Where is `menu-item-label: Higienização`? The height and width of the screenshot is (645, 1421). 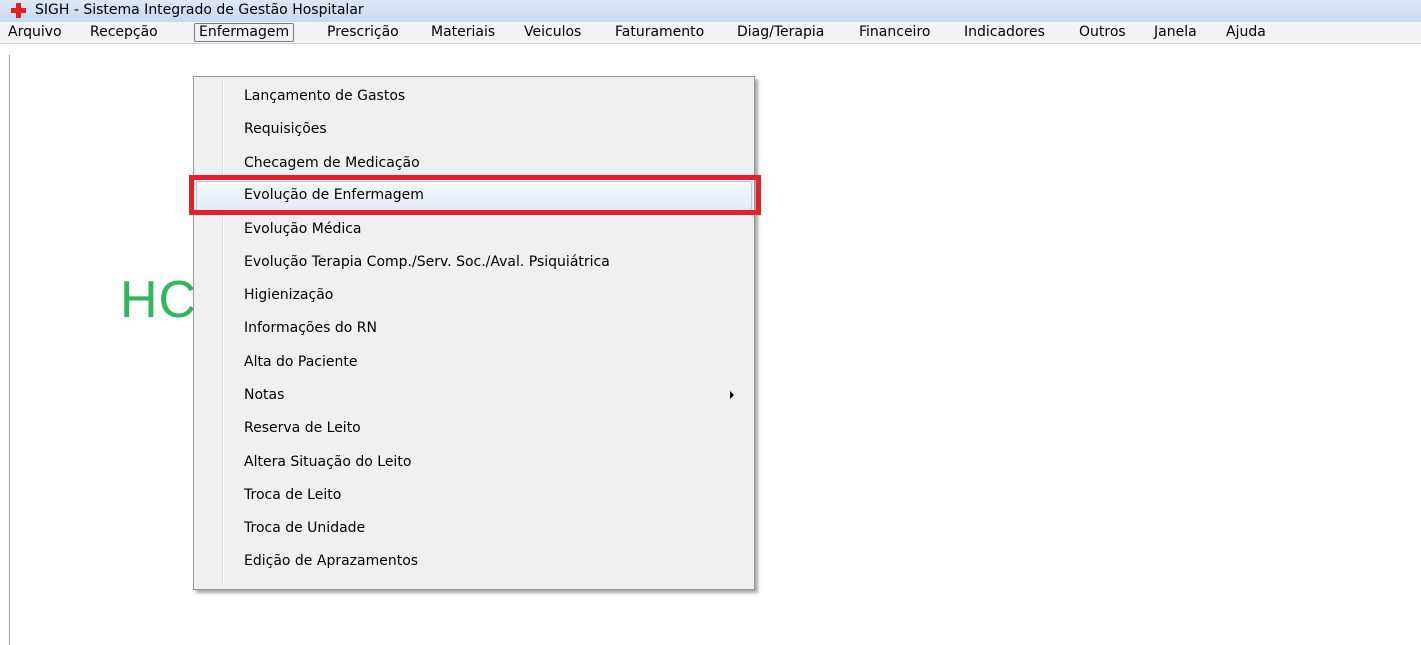 menu-item-label: Higienização is located at coordinates (289, 295).